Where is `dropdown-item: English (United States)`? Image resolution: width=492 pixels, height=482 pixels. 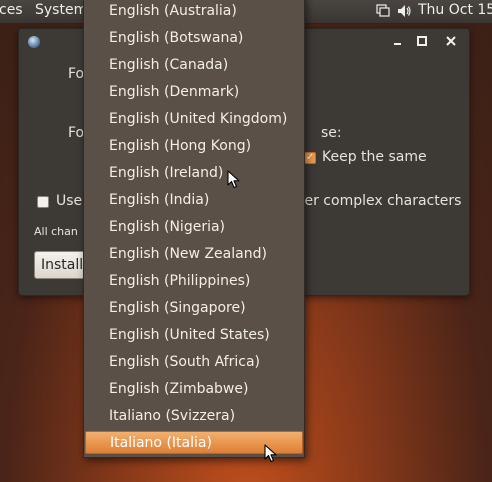 dropdown-item: English (United States) is located at coordinates (193, 335).